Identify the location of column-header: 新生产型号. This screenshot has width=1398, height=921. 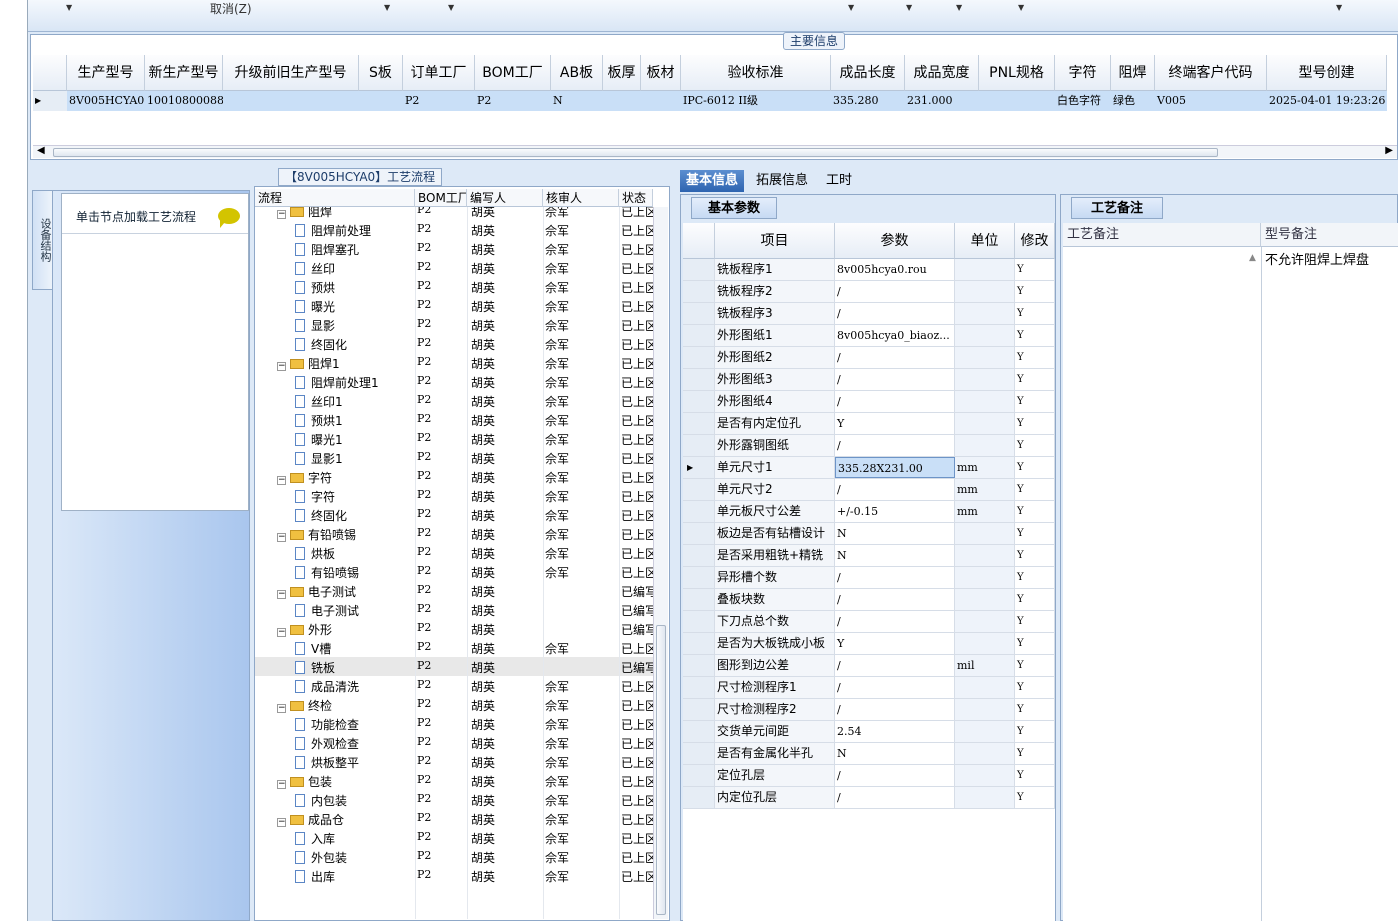
(184, 73).